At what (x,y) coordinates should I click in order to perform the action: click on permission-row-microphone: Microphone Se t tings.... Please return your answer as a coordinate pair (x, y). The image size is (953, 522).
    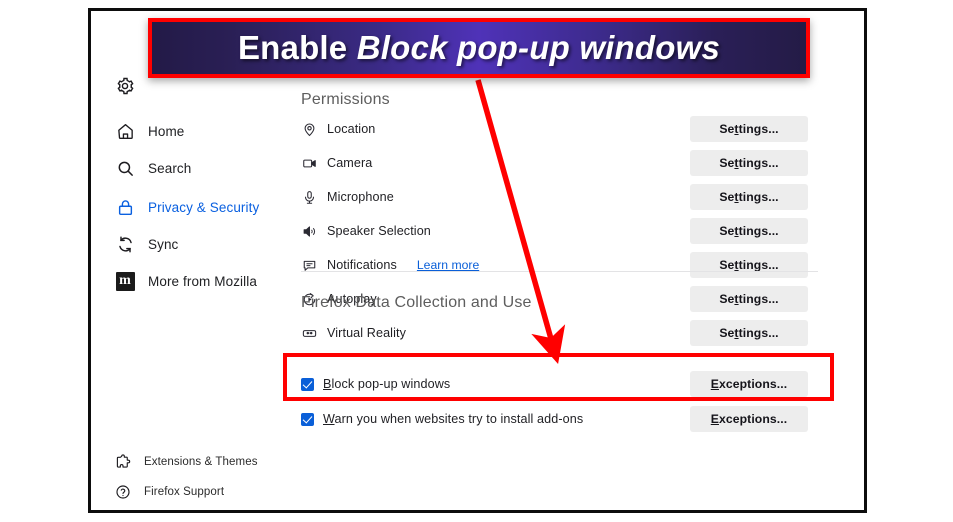
    Looking at the image, I should click on (563, 197).